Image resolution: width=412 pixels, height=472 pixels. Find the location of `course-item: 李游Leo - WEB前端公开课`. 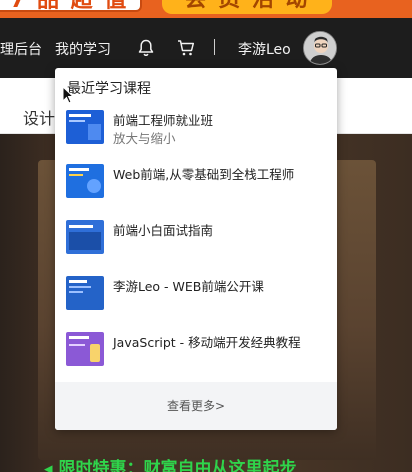

course-item: 李游Leo - WEB前端公开课 is located at coordinates (196, 296).